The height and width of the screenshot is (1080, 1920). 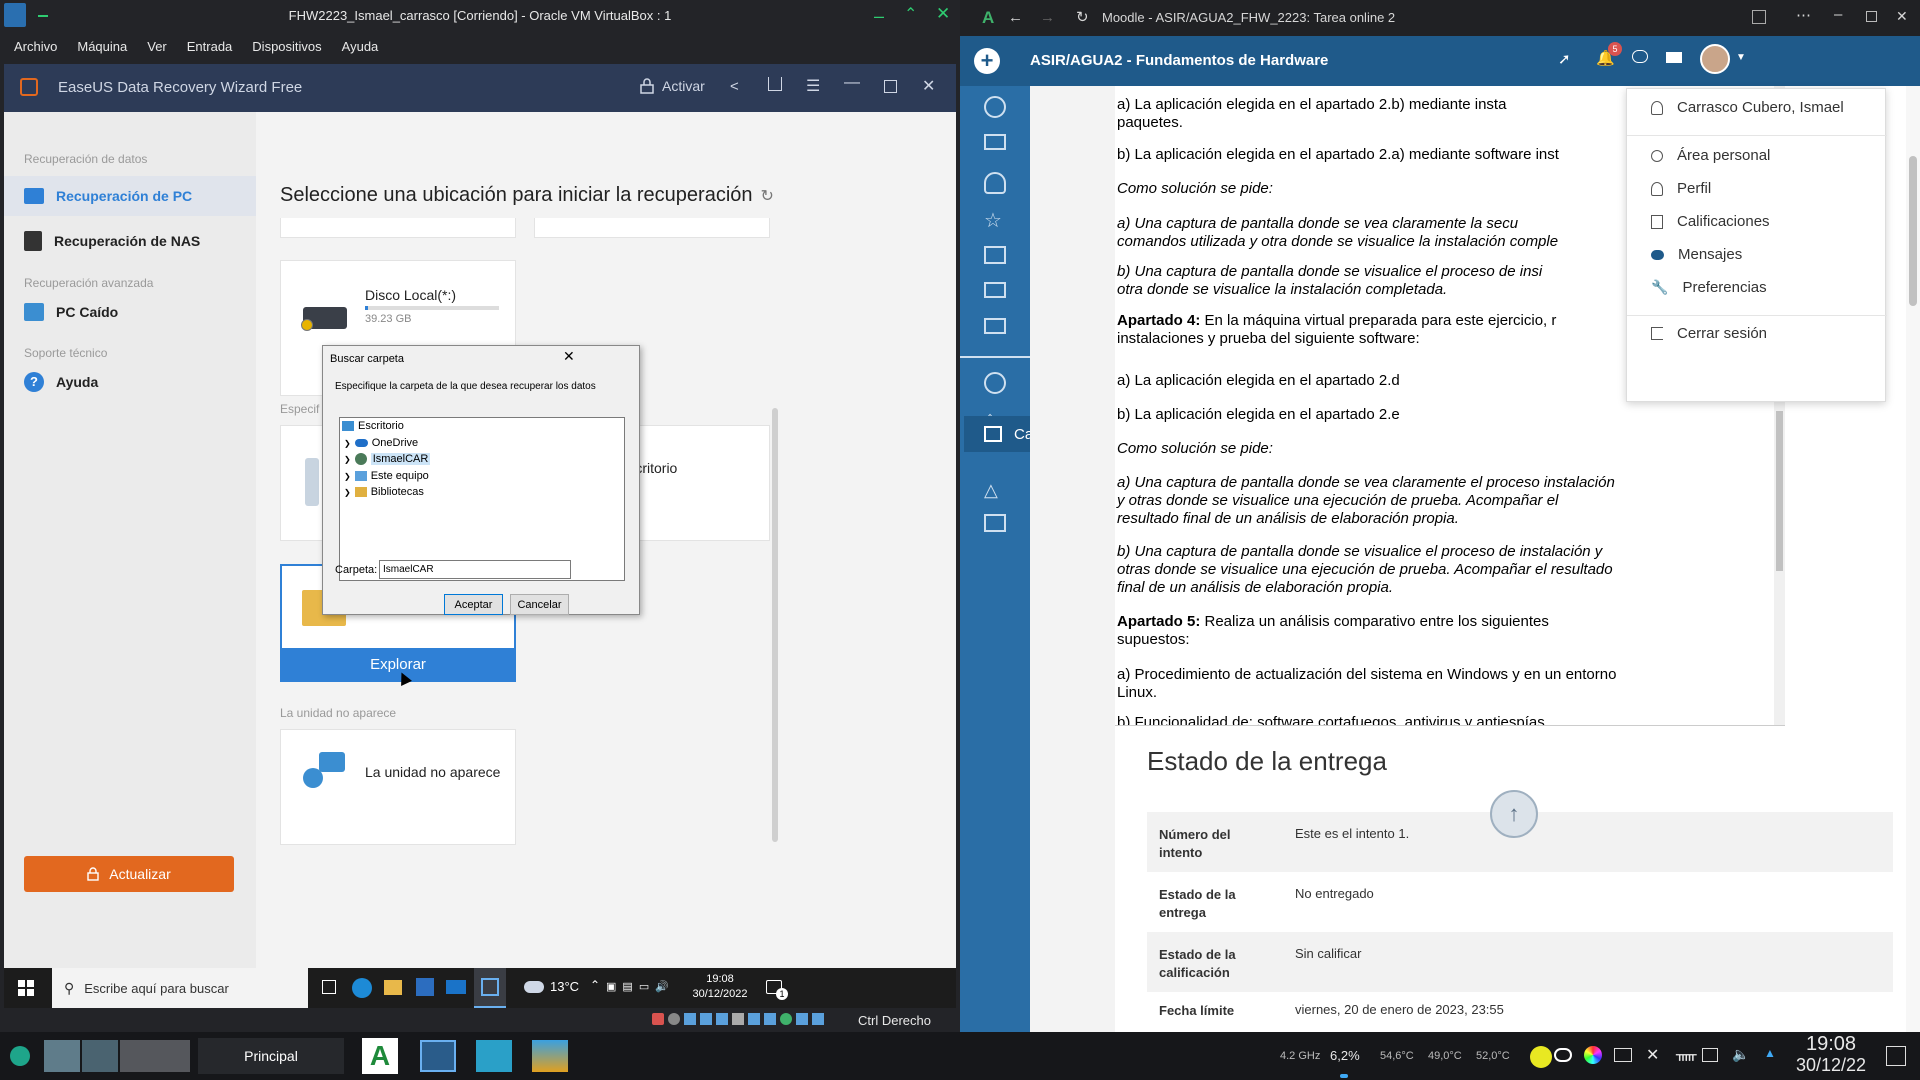 What do you see at coordinates (775, 625) in the screenshot?
I see `scrollbar` at bounding box center [775, 625].